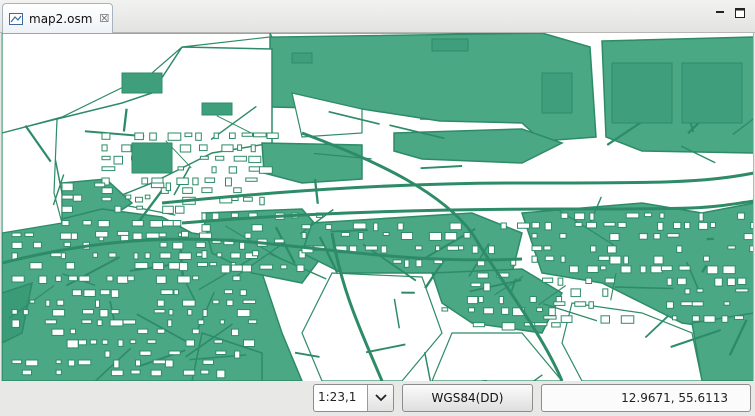  Describe the element at coordinates (720, 13) in the screenshot. I see `minimize-icon` at that location.